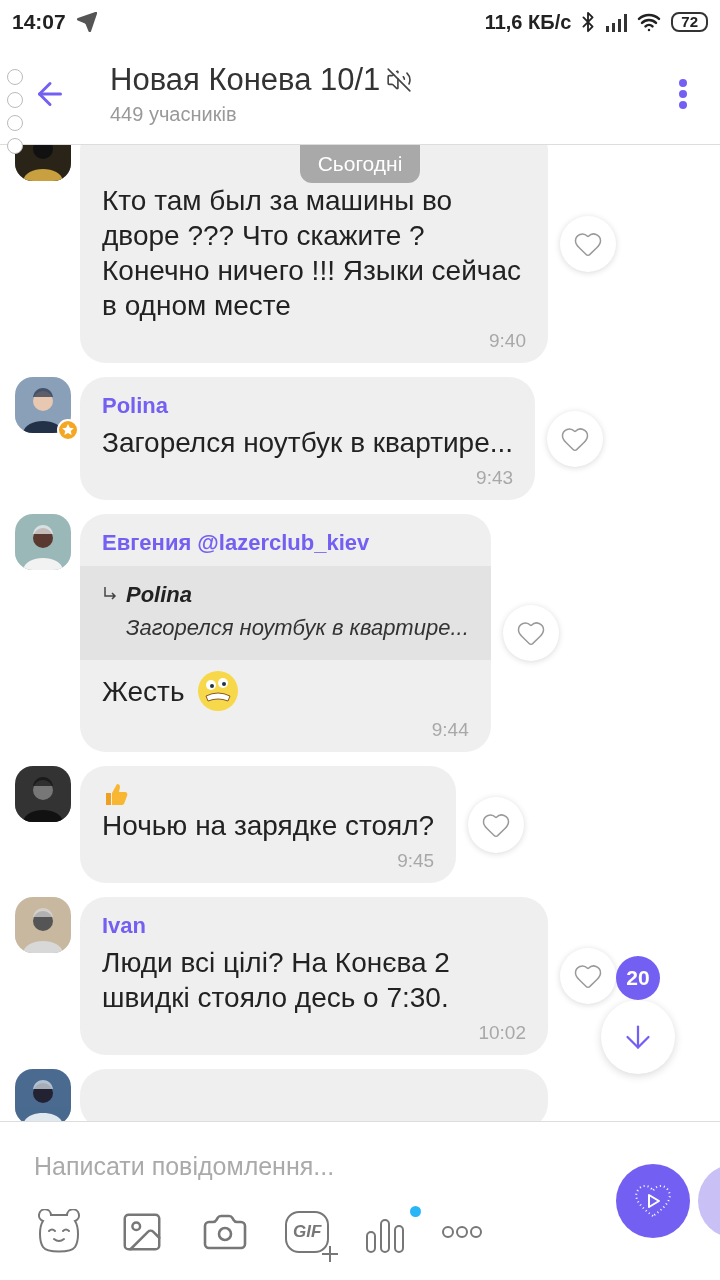 This screenshot has width=720, height=1280. I want to click on battery-indicator: 72, so click(689, 22).